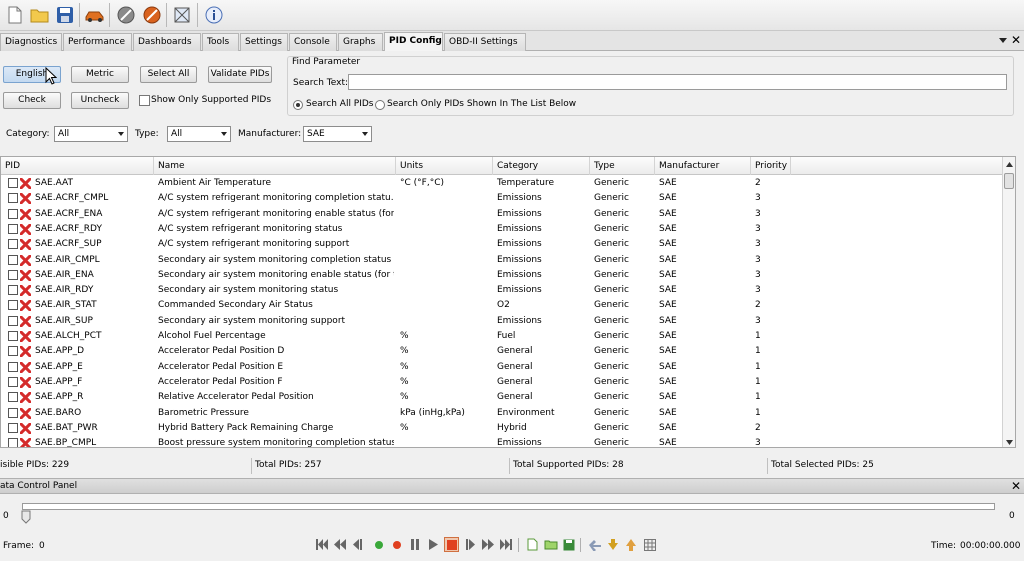  I want to click on column-header-type: Type, so click(622, 166).